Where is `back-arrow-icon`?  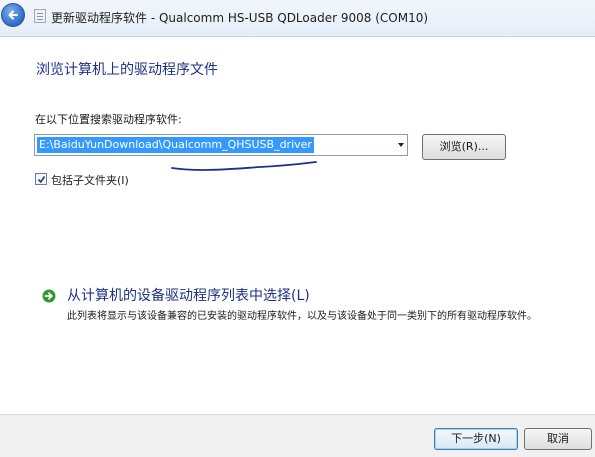 back-arrow-icon is located at coordinates (13, 15).